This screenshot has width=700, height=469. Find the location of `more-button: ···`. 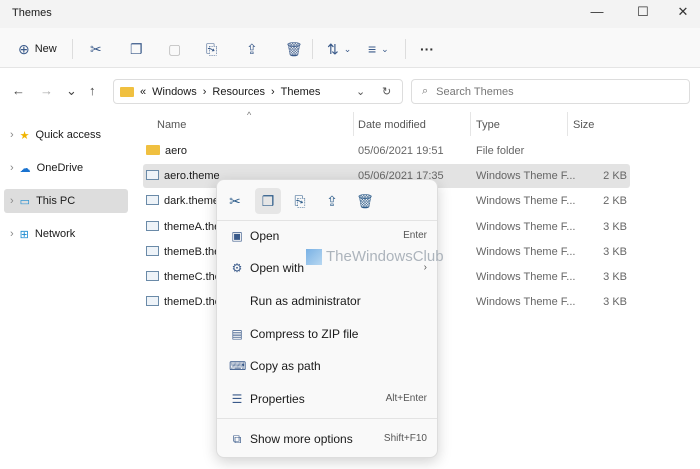

more-button: ··· is located at coordinates (427, 49).